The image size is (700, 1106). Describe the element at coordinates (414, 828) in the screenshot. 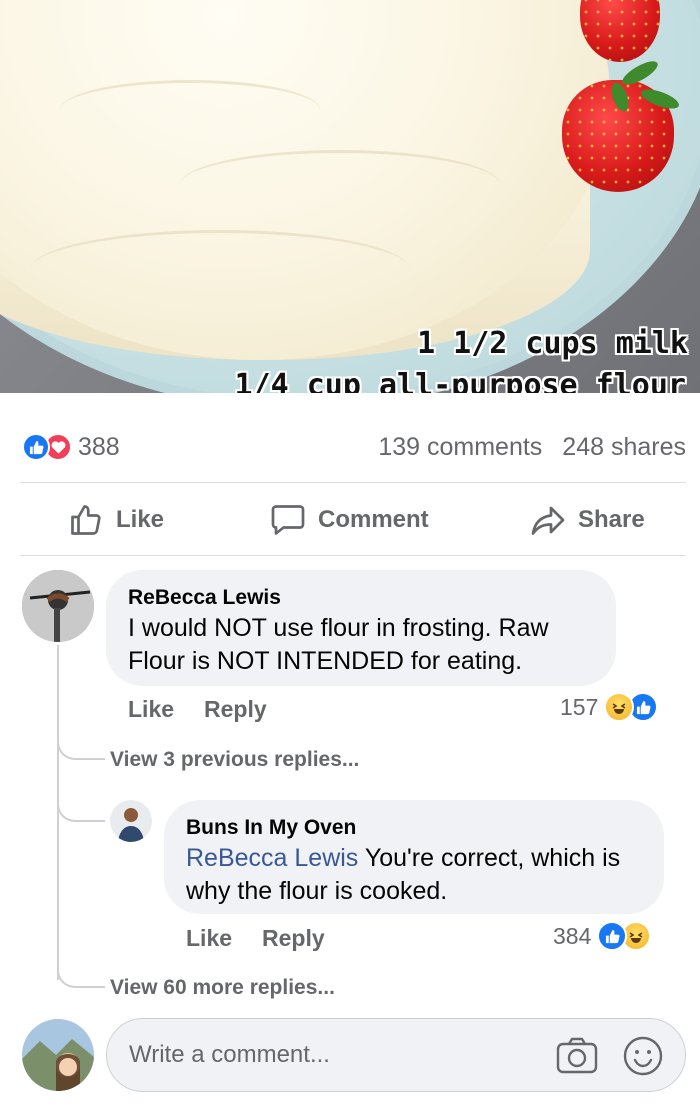

I see `reply-author: Buns In My Oven` at that location.